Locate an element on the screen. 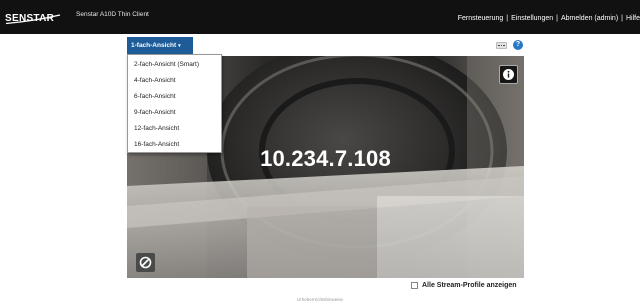  dropdown-item-12: 12-fach-Ansicht is located at coordinates (174, 129).